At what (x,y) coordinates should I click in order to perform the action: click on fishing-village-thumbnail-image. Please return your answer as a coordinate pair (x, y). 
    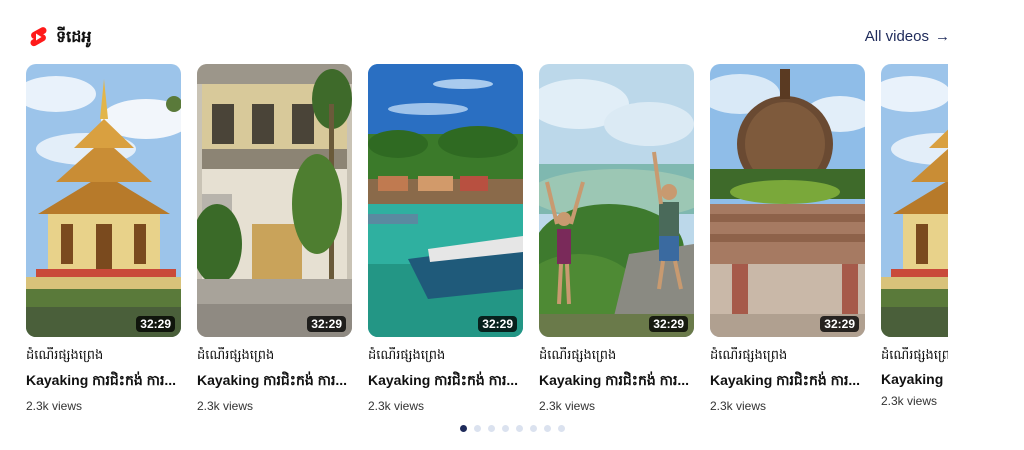
    Looking at the image, I should click on (445, 200).